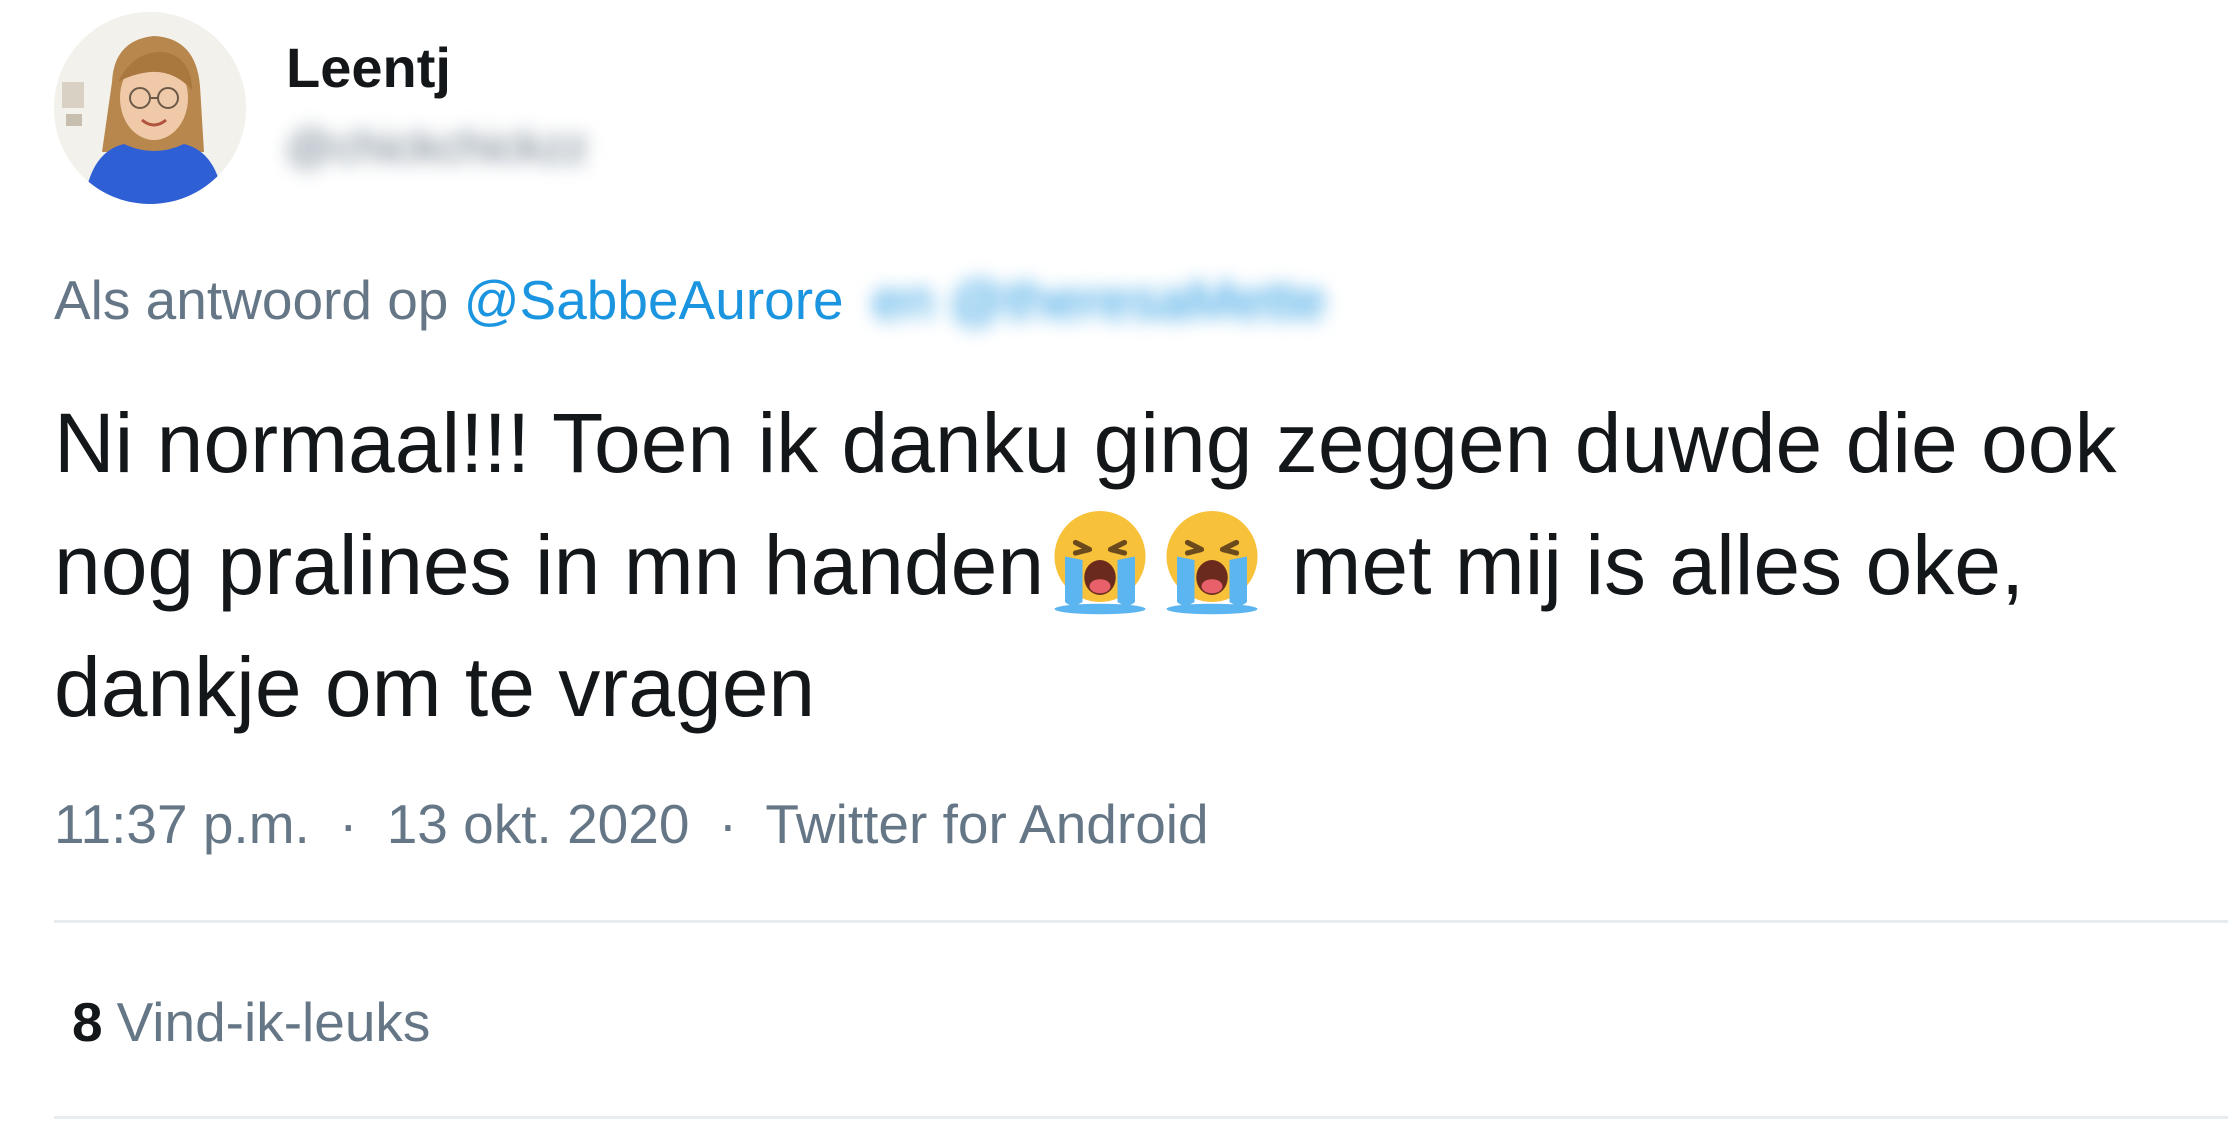  I want to click on reply-more-mentions: en @theresaMette, so click(1099, 300).